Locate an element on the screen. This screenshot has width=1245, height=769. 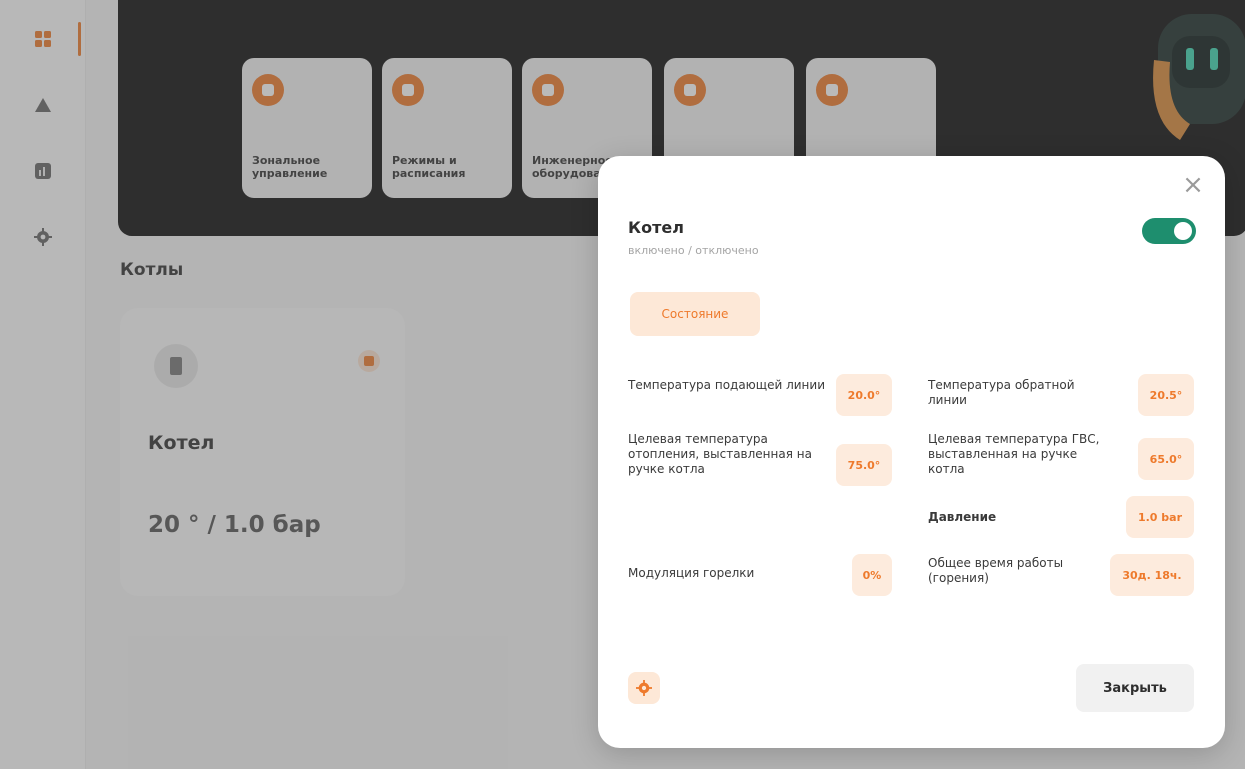
param-target-heating-value: 75.0° is located at coordinates (864, 465).